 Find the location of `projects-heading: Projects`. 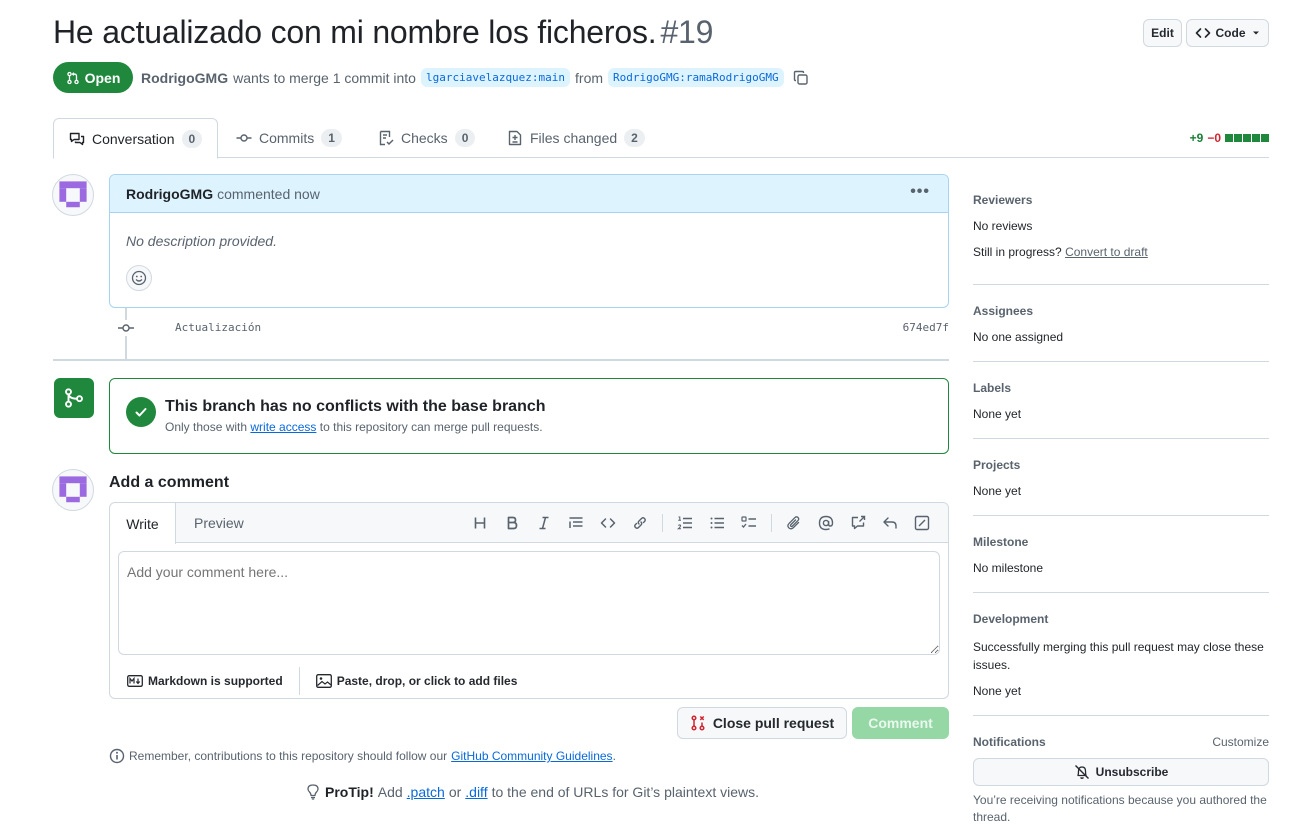

projects-heading: Projects is located at coordinates (1121, 465).